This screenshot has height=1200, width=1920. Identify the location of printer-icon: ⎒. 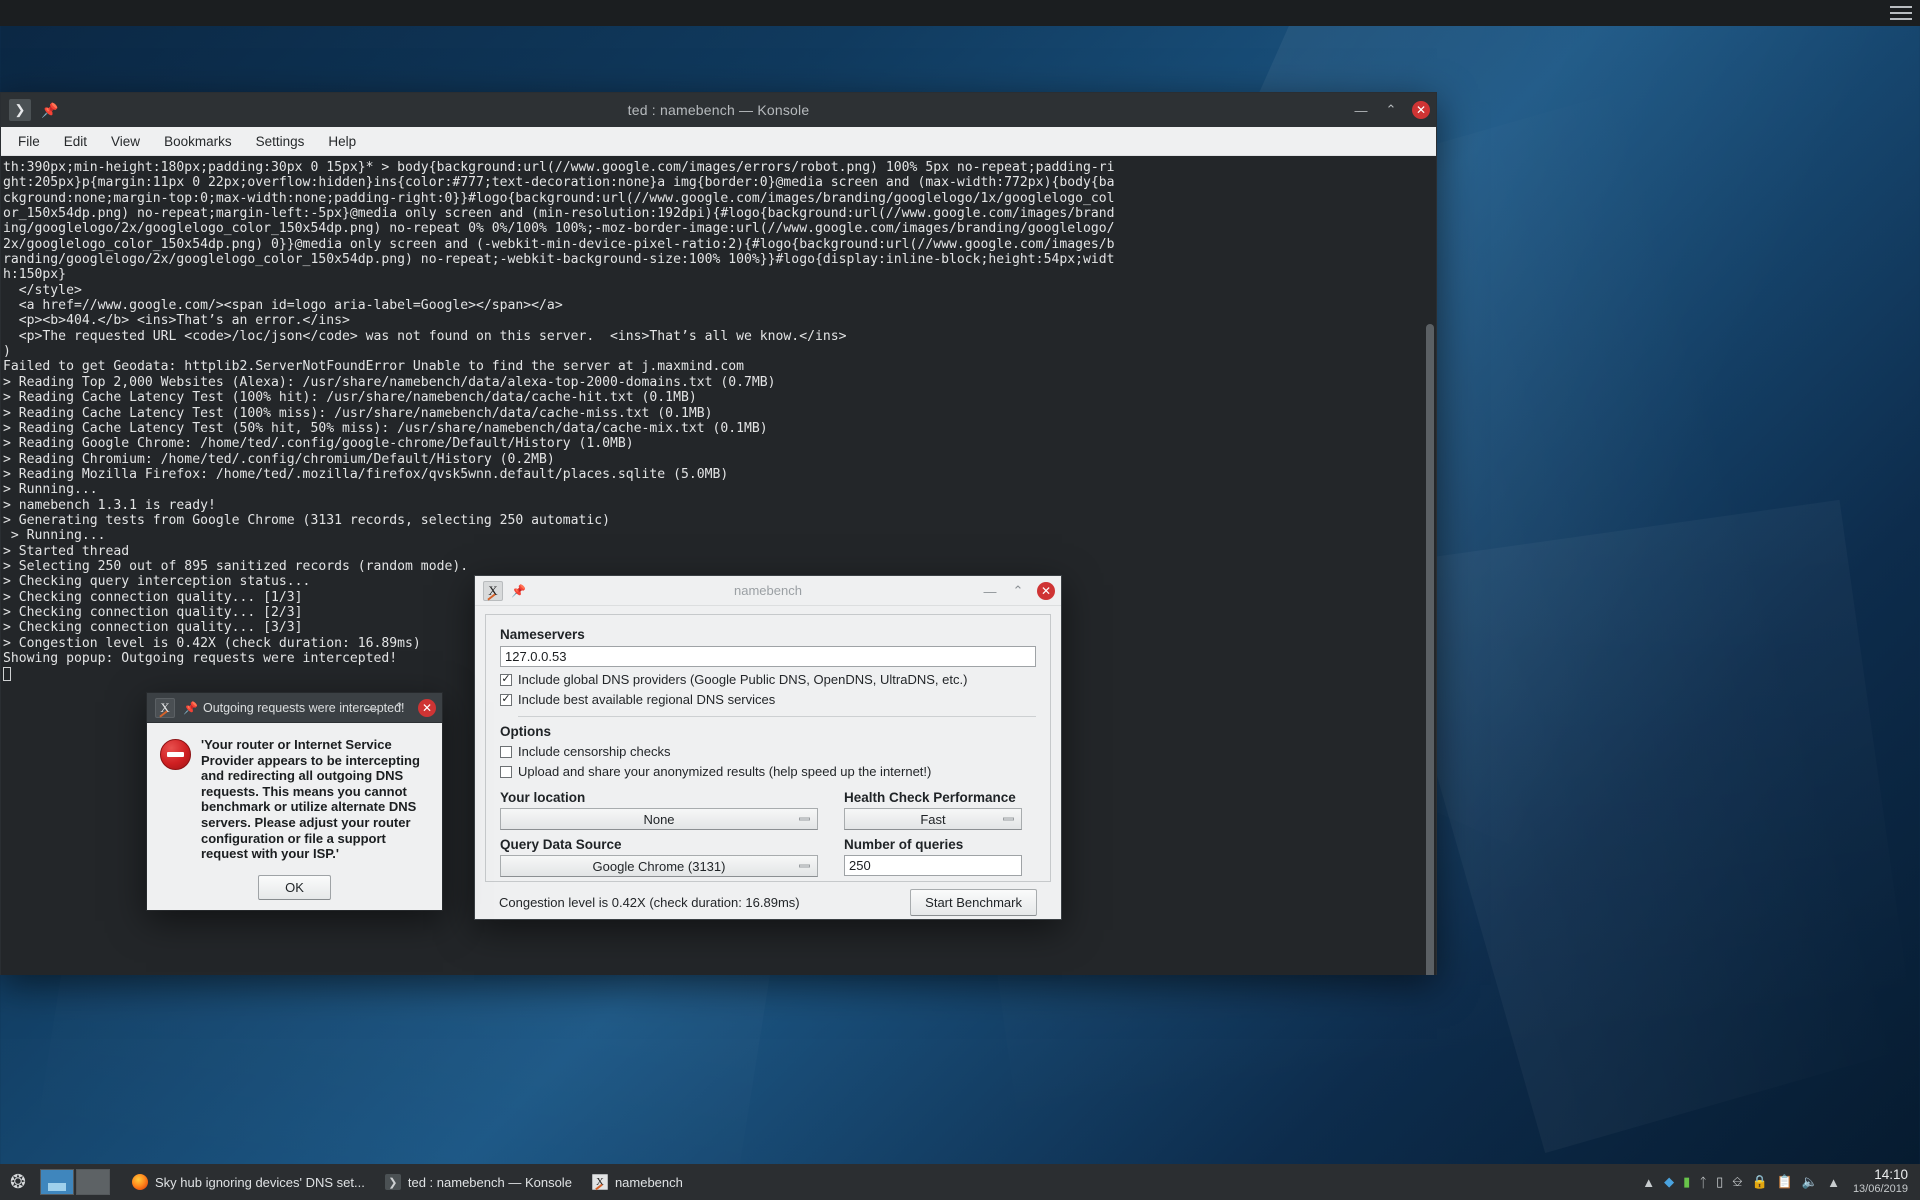
(1737, 1182).